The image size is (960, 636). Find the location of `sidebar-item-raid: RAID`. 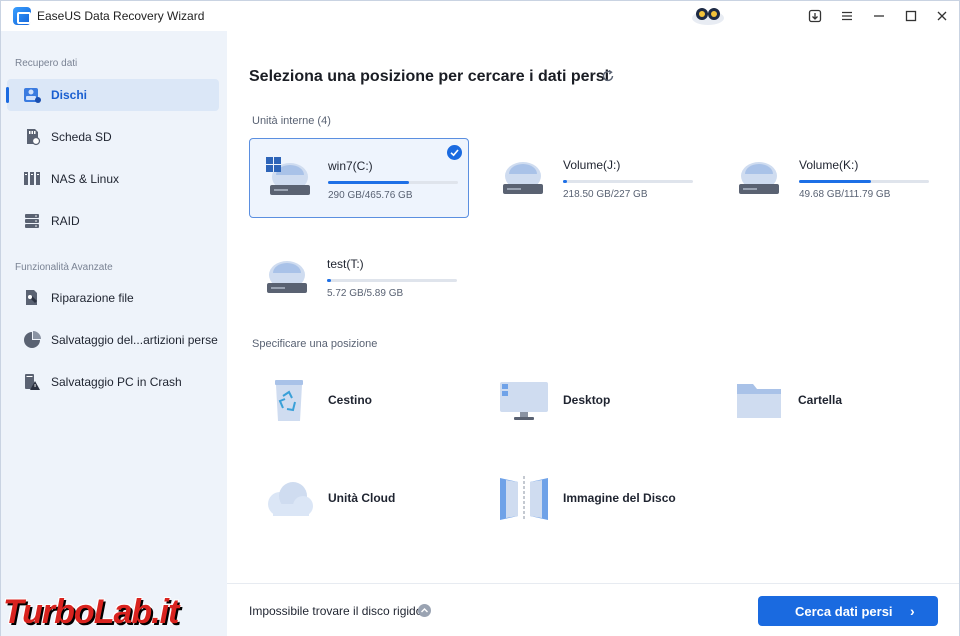

sidebar-item-raid: RAID is located at coordinates (113, 221).